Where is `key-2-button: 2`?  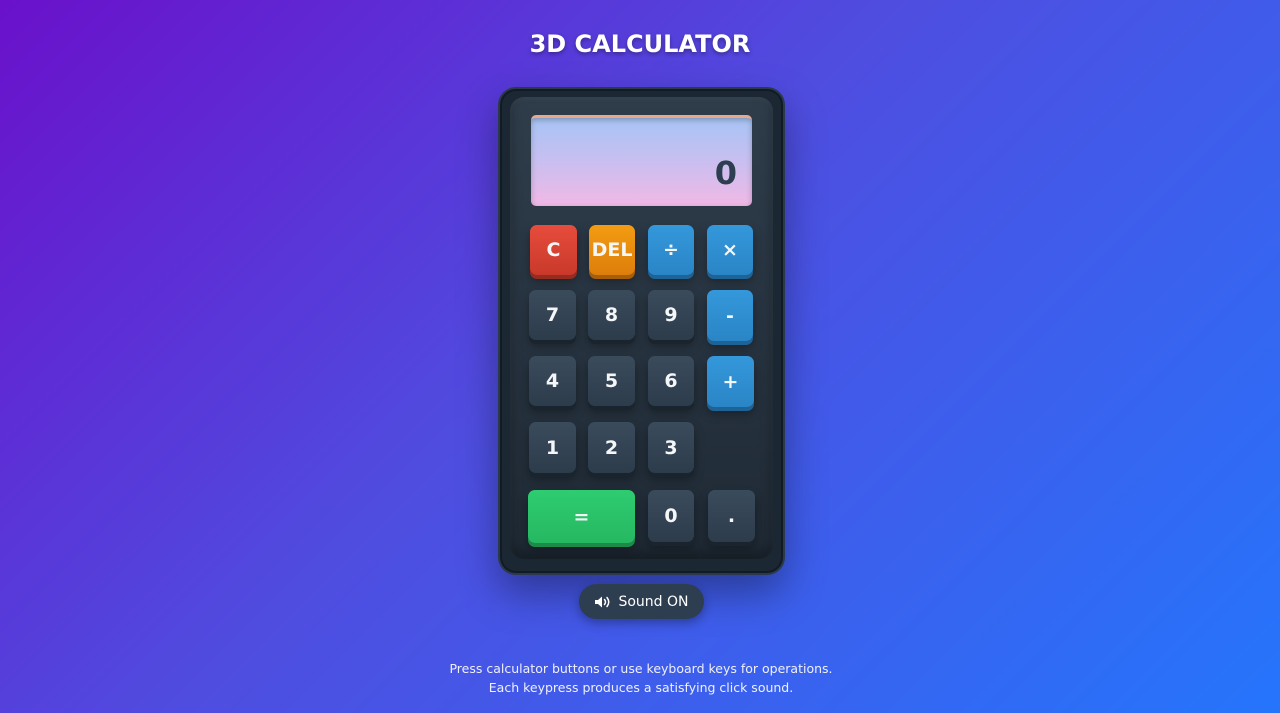 key-2-button: 2 is located at coordinates (611, 447).